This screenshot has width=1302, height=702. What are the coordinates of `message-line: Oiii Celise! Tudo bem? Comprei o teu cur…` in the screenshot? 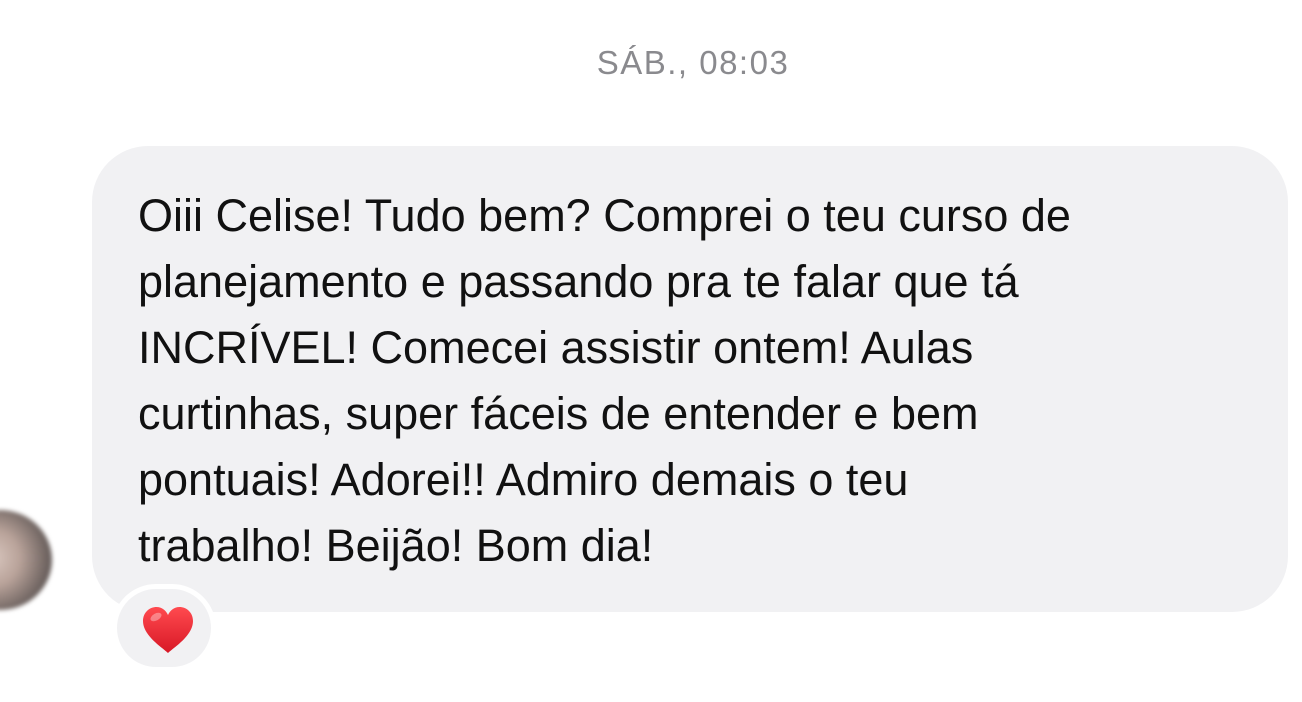 It's located at (604, 215).